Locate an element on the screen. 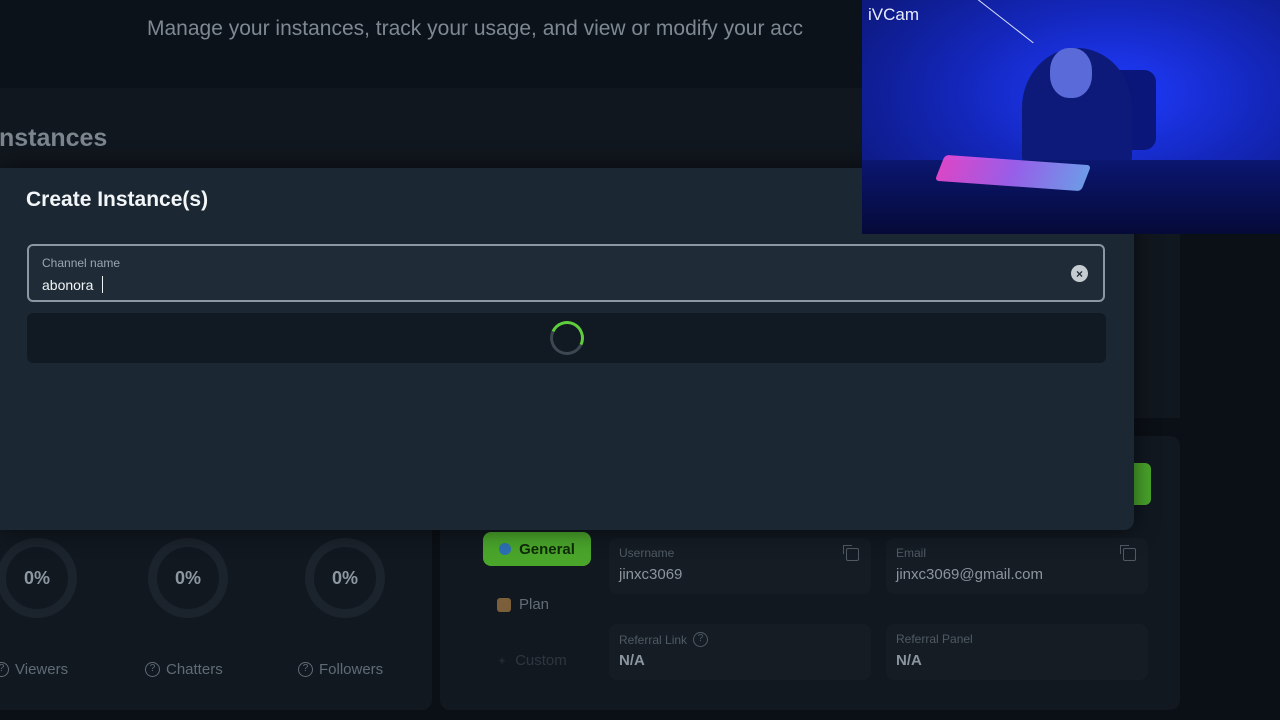 The width and height of the screenshot is (1280, 720). email-field: Email jinxc3069@gmail.com is located at coordinates (1017, 566).